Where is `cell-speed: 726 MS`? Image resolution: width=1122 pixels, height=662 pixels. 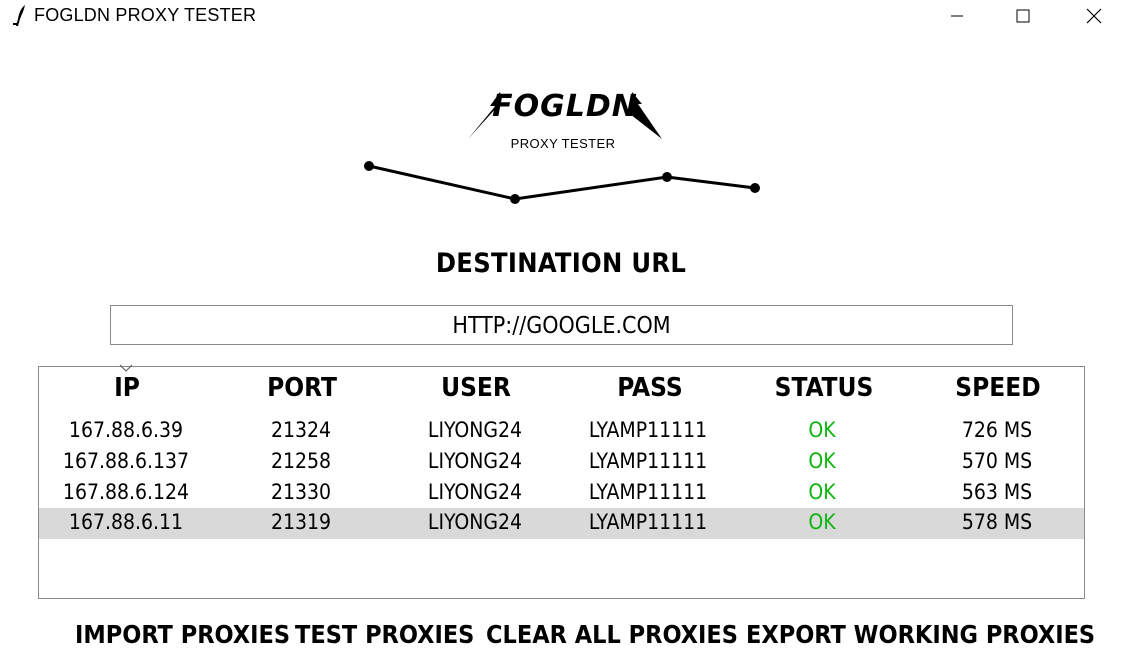
cell-speed: 726 MS is located at coordinates (997, 430).